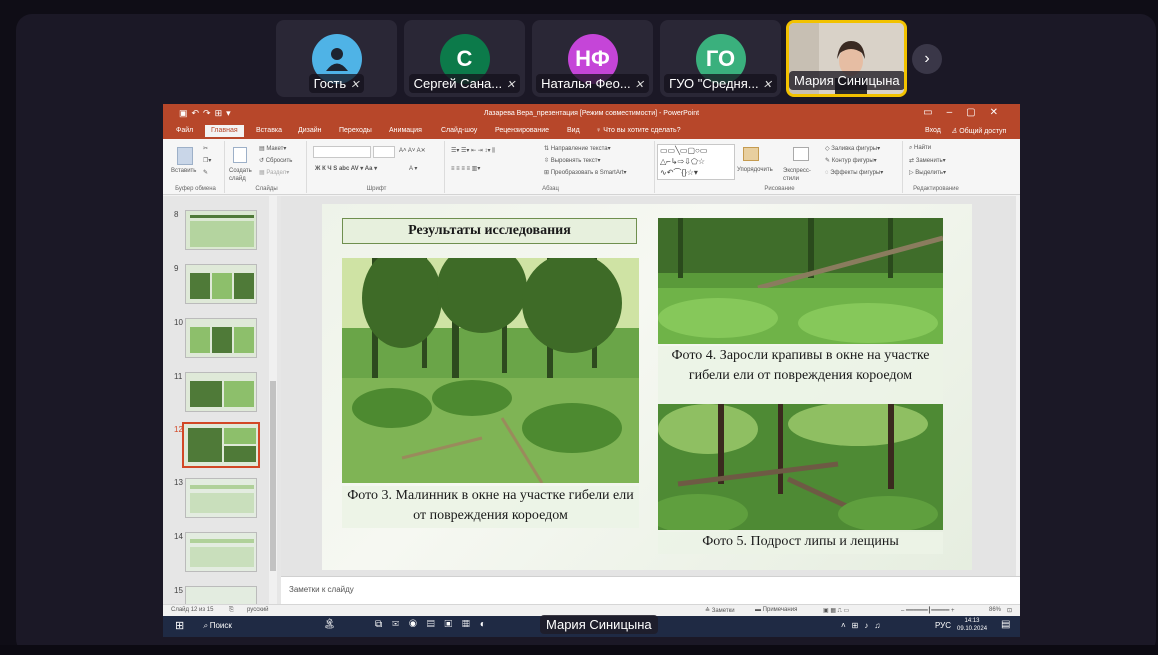 This screenshot has width=1158, height=655. I want to click on participant-name: Сергей Сана... ✕, so click(464, 83).